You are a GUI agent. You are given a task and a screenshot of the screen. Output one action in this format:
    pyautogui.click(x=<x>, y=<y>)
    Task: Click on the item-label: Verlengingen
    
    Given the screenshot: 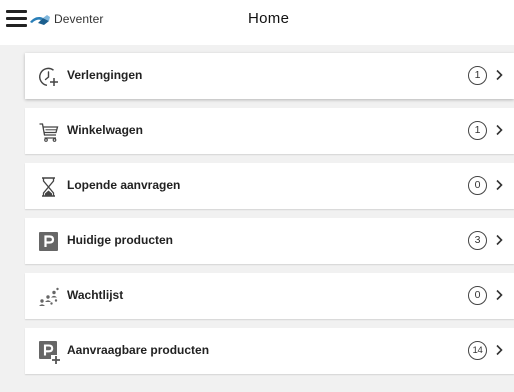 What is the action you would take?
    pyautogui.click(x=105, y=75)
    